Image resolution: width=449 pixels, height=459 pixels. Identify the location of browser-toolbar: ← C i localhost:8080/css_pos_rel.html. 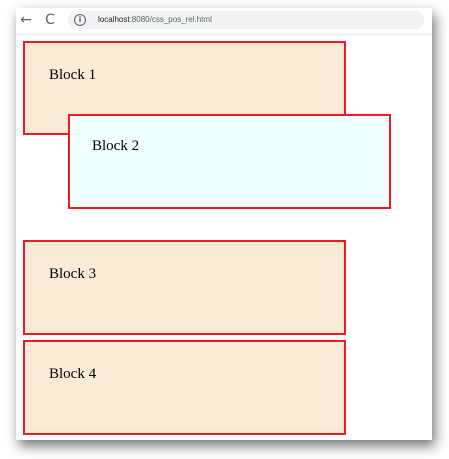
(224, 21).